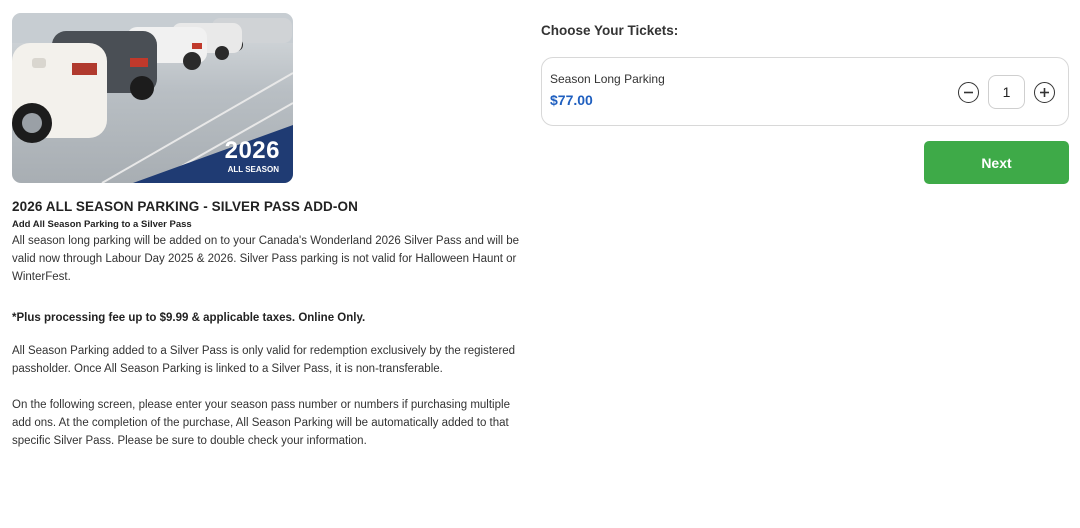 This screenshot has width=1080, height=528. Describe the element at coordinates (252, 150) in the screenshot. I see `badge-year: 2026` at that location.